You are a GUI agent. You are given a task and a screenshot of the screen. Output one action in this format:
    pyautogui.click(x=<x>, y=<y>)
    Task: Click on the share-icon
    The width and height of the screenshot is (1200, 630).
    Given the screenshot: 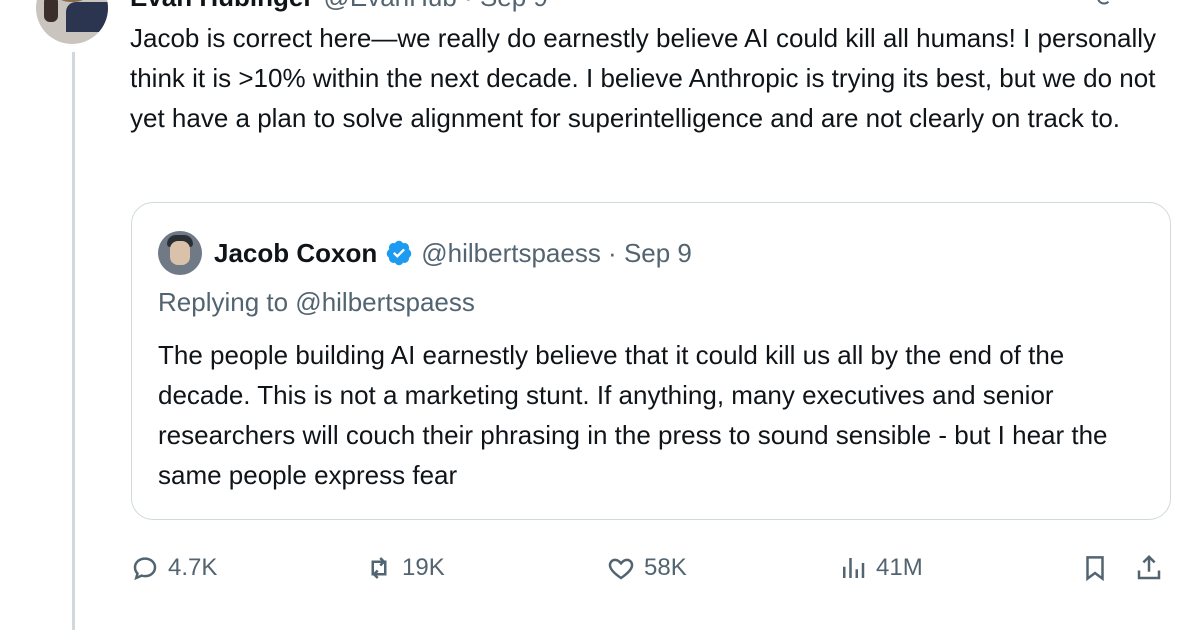 What is the action you would take?
    pyautogui.click(x=1149, y=567)
    